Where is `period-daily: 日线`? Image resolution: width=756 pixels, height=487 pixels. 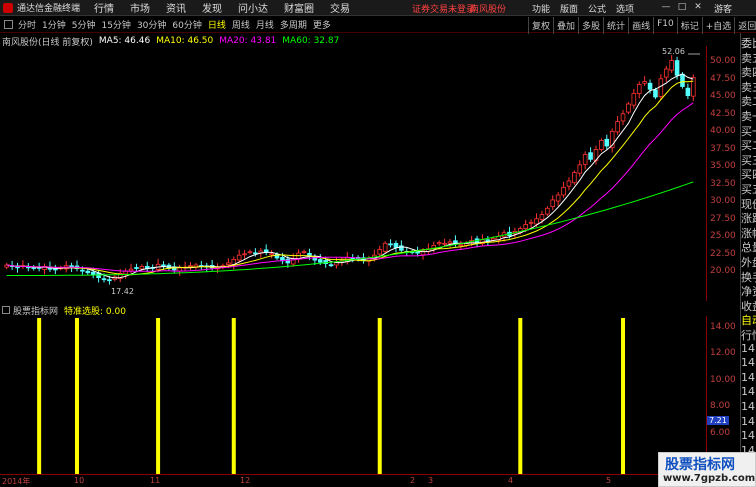 period-daily: 日线 is located at coordinates (217, 24).